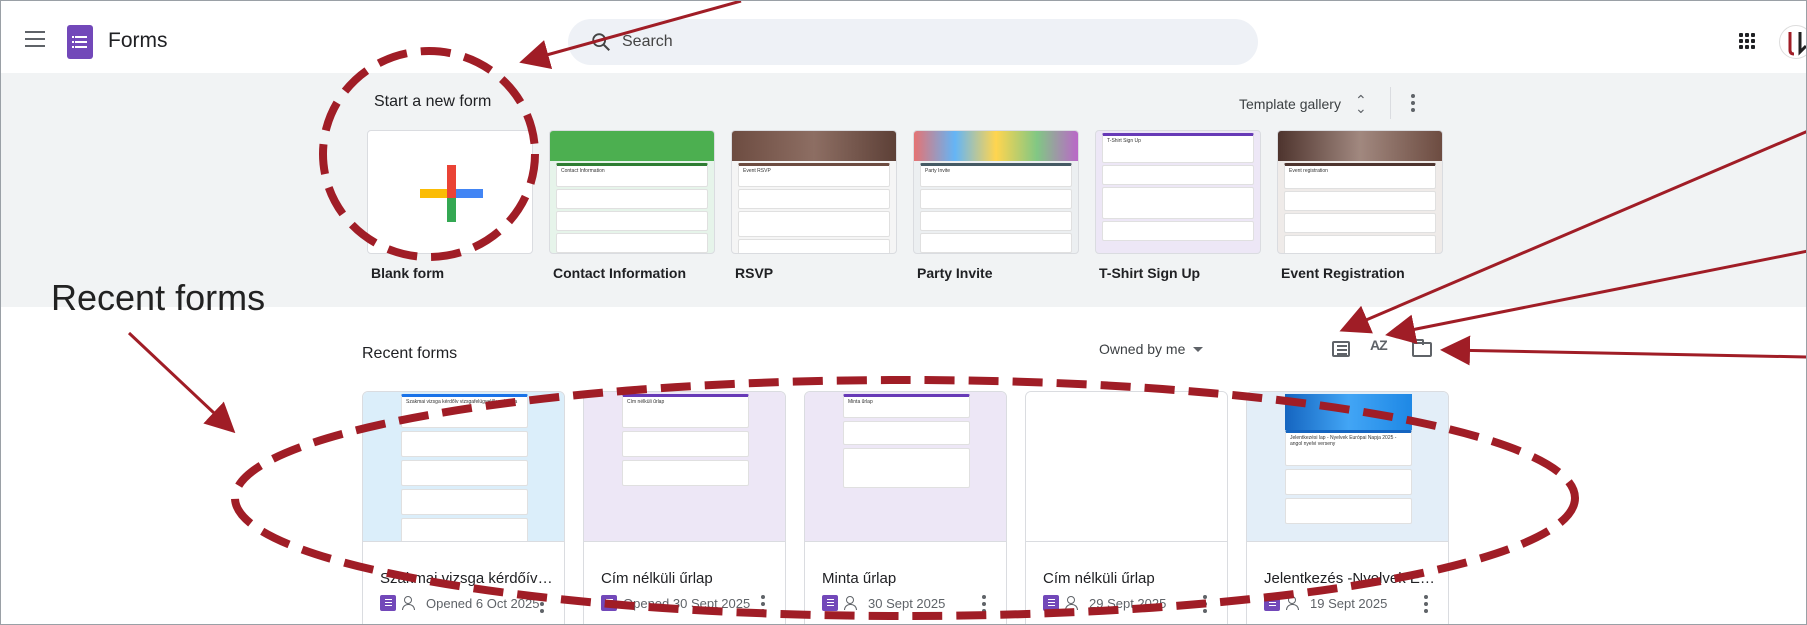 Image resolution: width=1807 pixels, height=625 pixels. I want to click on template-label: Event Registration, so click(1343, 273).